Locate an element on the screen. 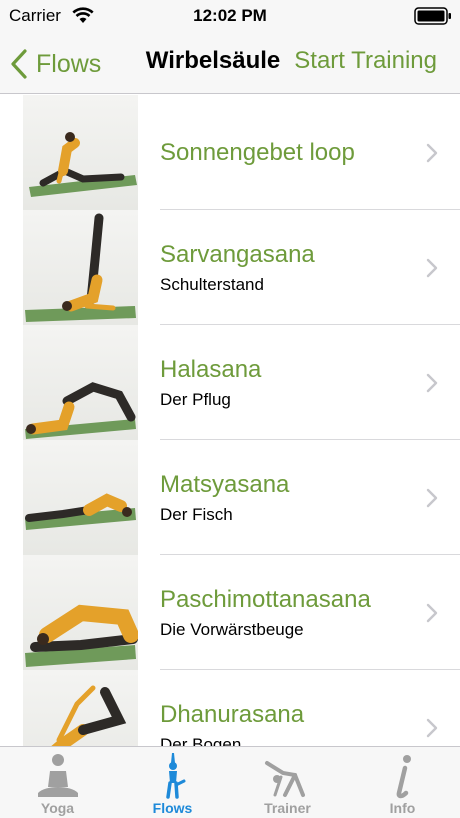 This screenshot has height=818, width=460. list-item: Halasana Der Pflug is located at coordinates (230, 382).